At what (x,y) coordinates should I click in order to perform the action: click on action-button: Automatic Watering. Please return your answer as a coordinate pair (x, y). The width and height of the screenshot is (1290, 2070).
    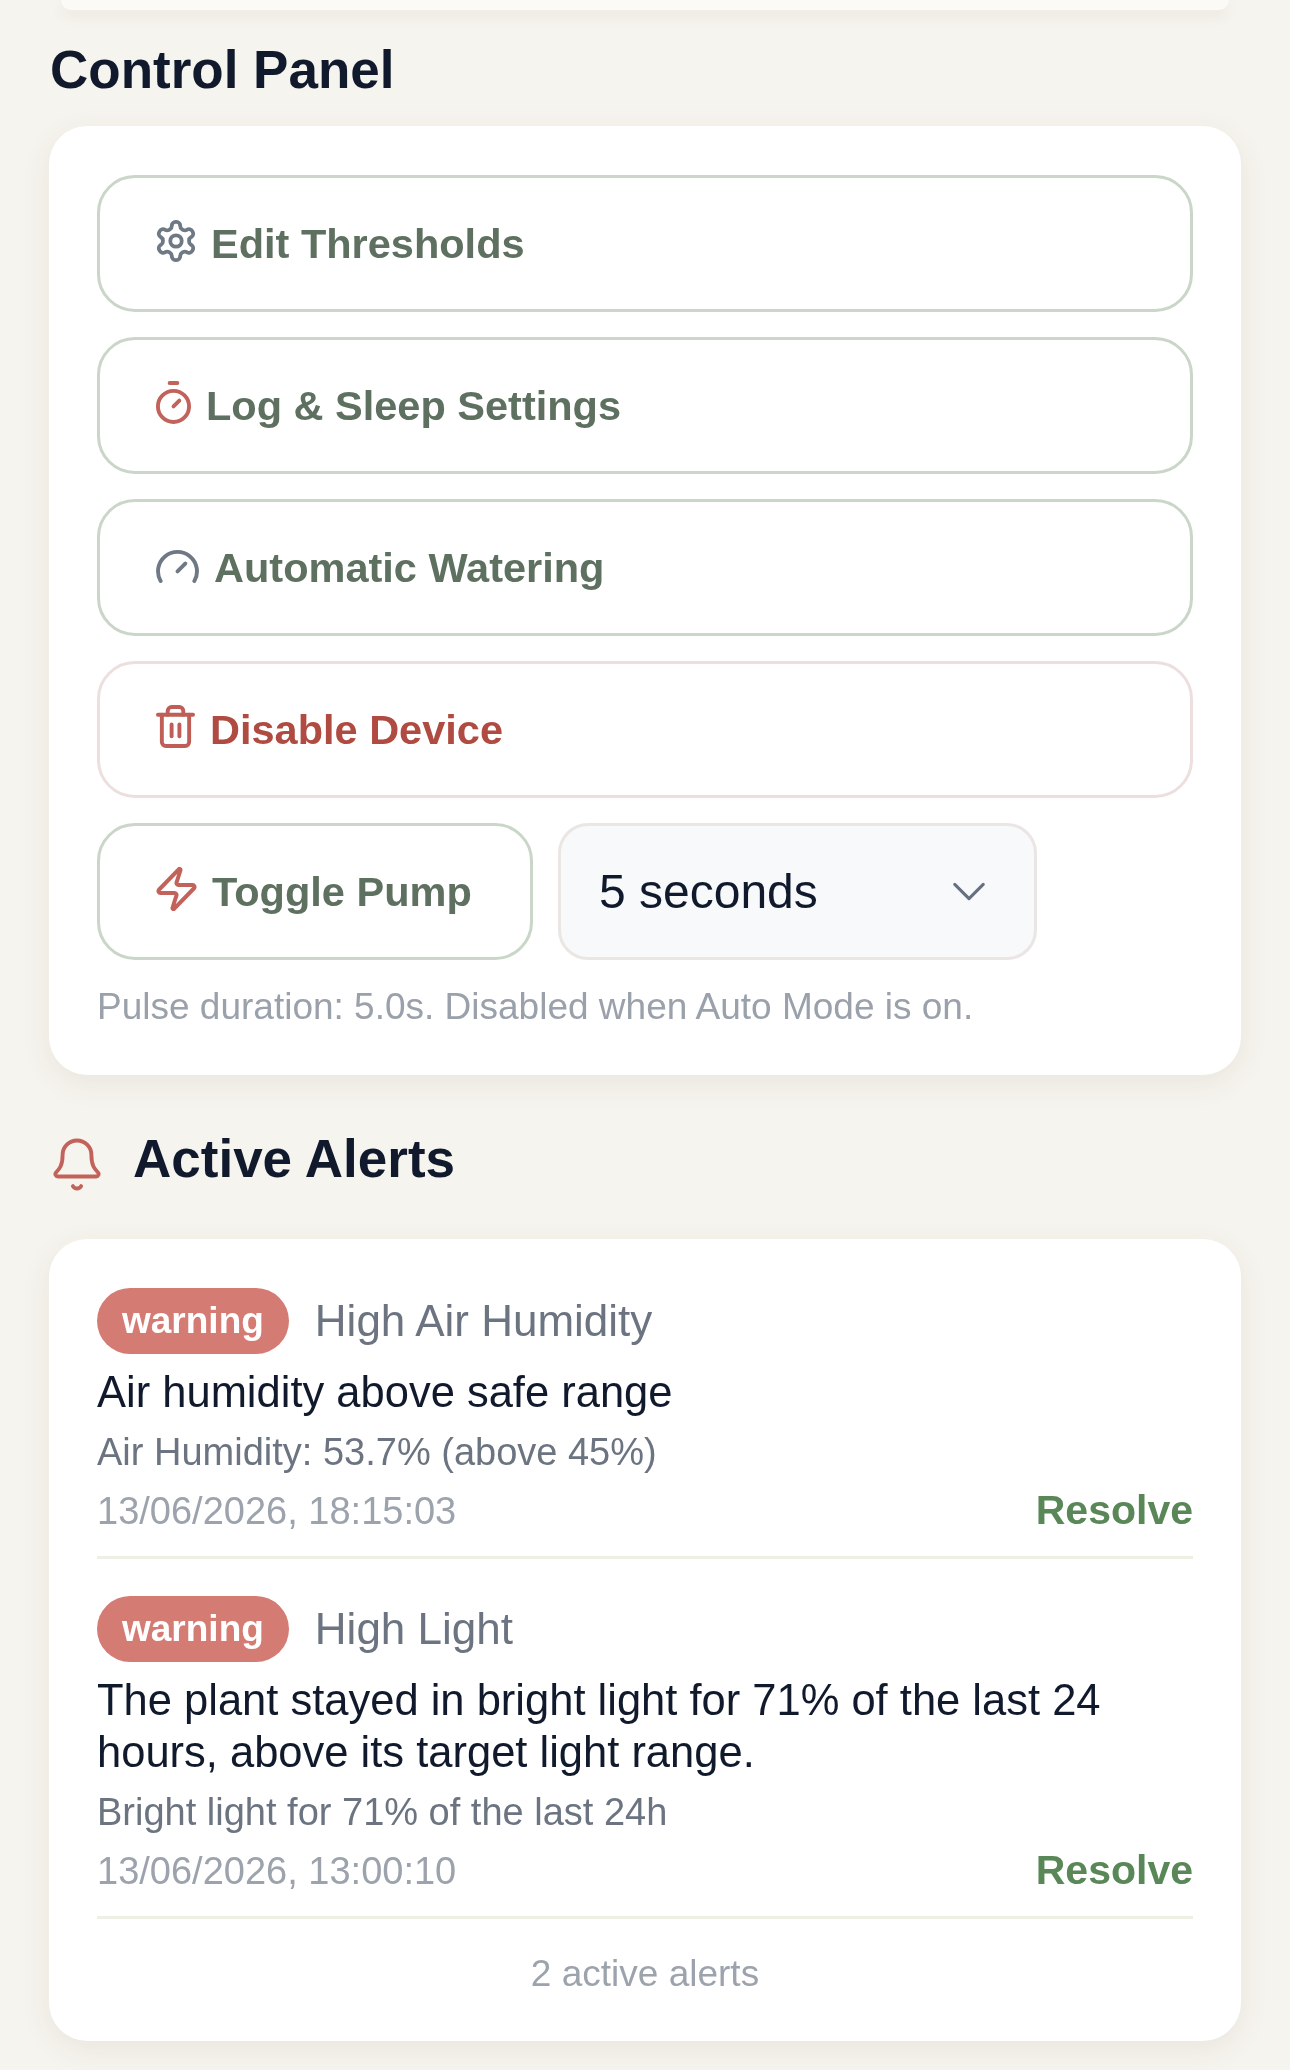
    Looking at the image, I should click on (645, 567).